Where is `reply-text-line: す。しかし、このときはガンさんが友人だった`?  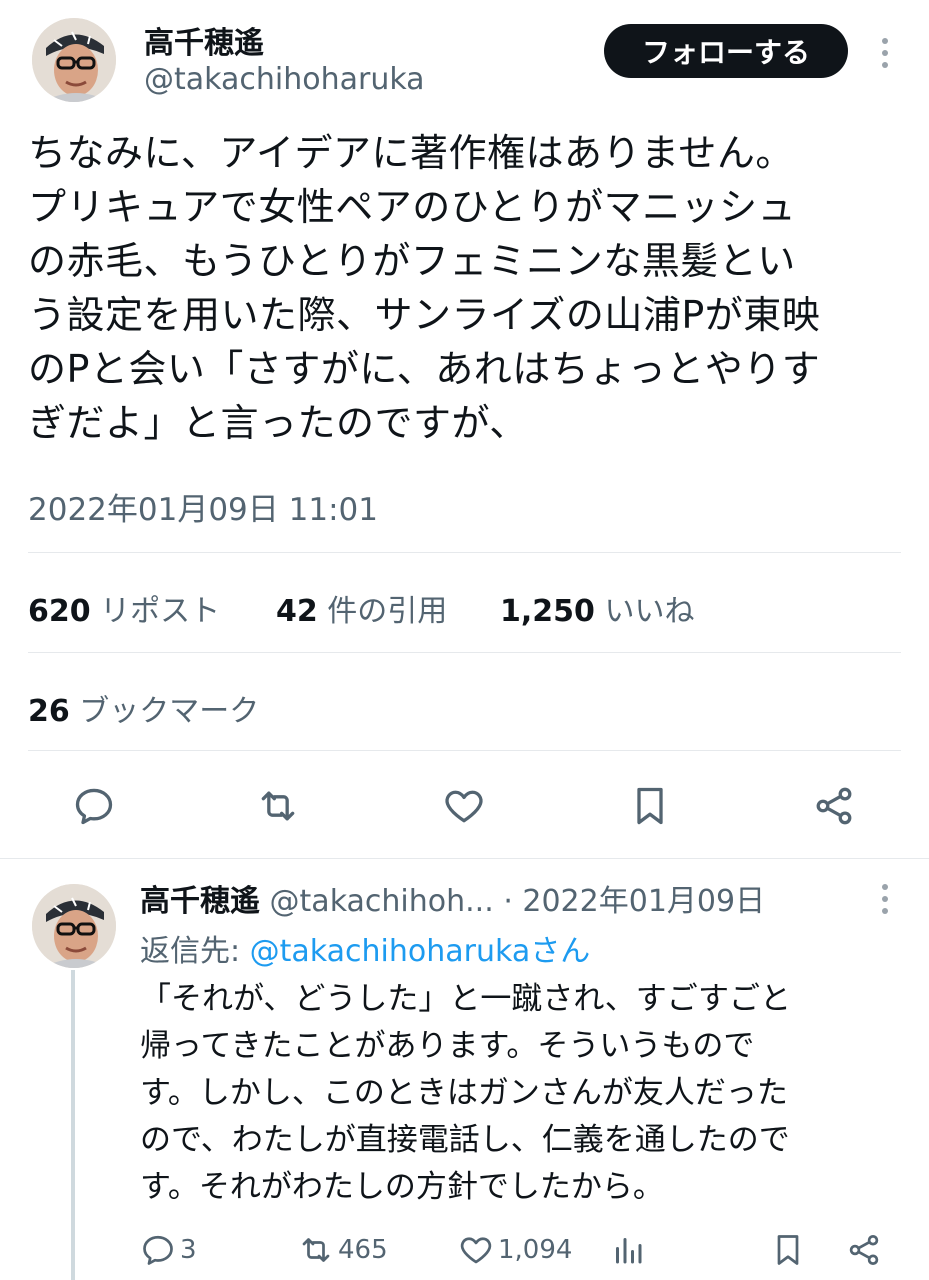 reply-text-line: す。しかし、このときはガンさんが友人だった is located at coordinates (464, 1093).